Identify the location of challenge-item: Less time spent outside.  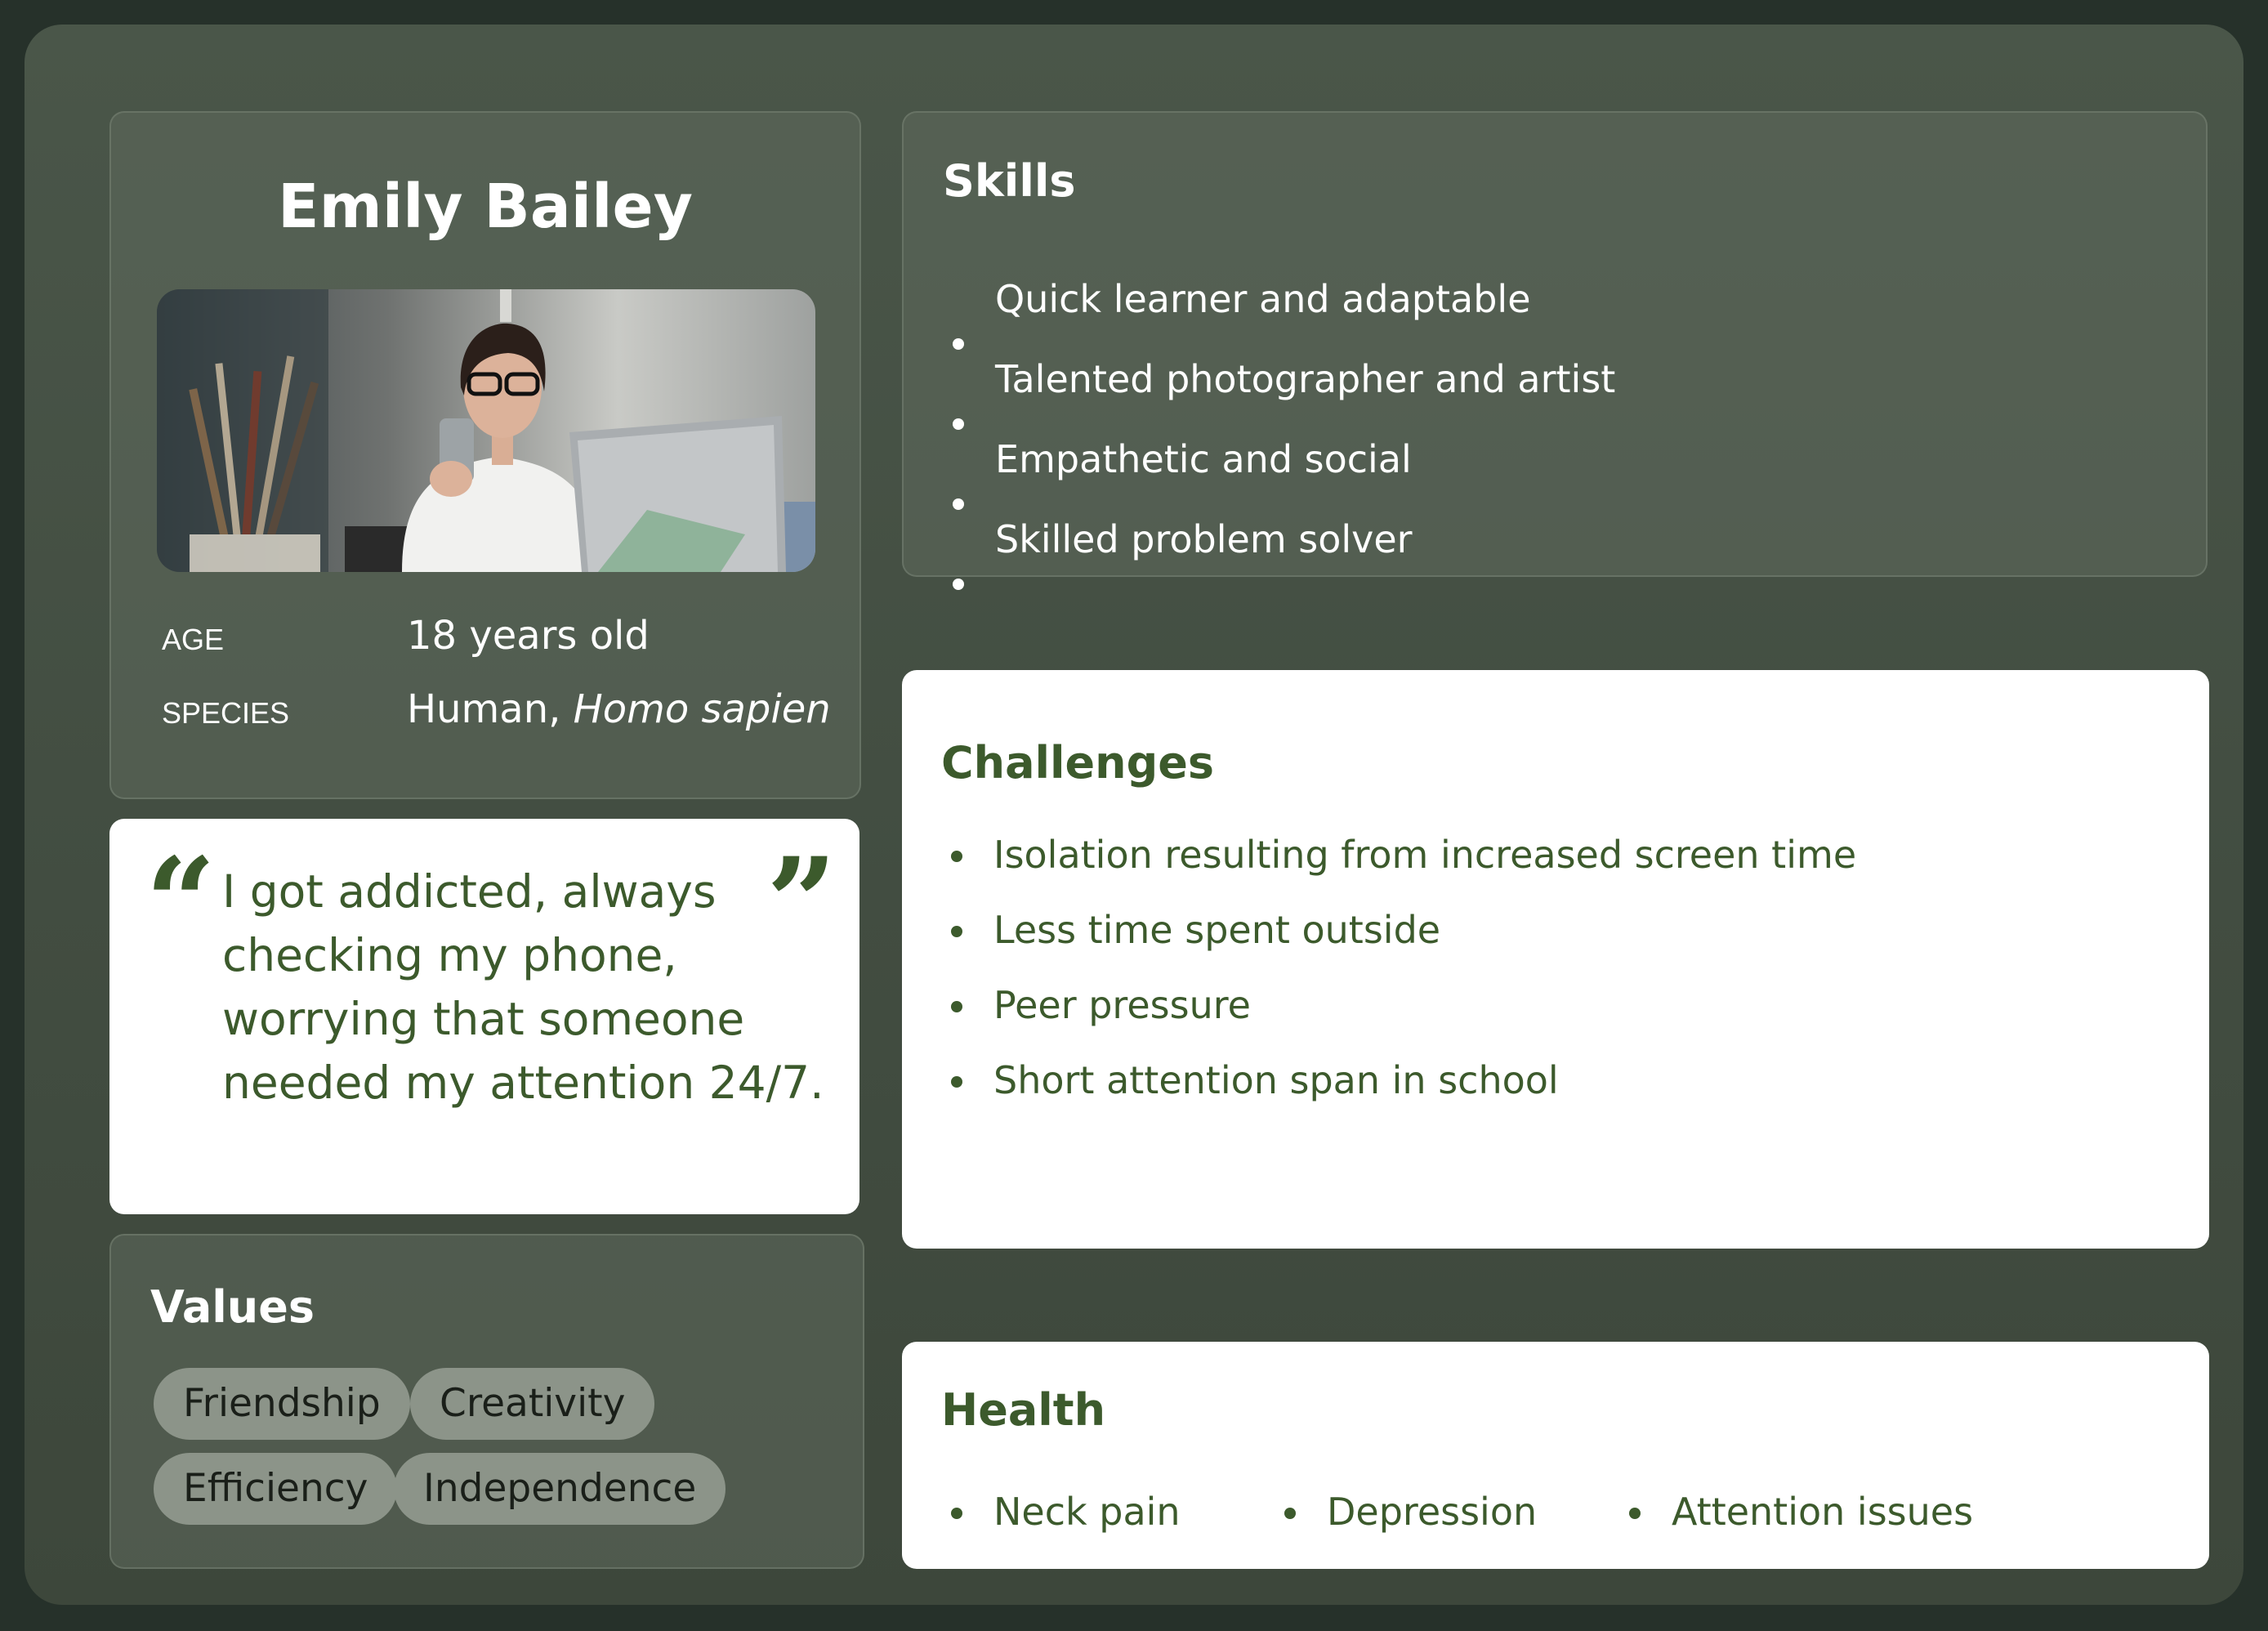
(1398, 929).